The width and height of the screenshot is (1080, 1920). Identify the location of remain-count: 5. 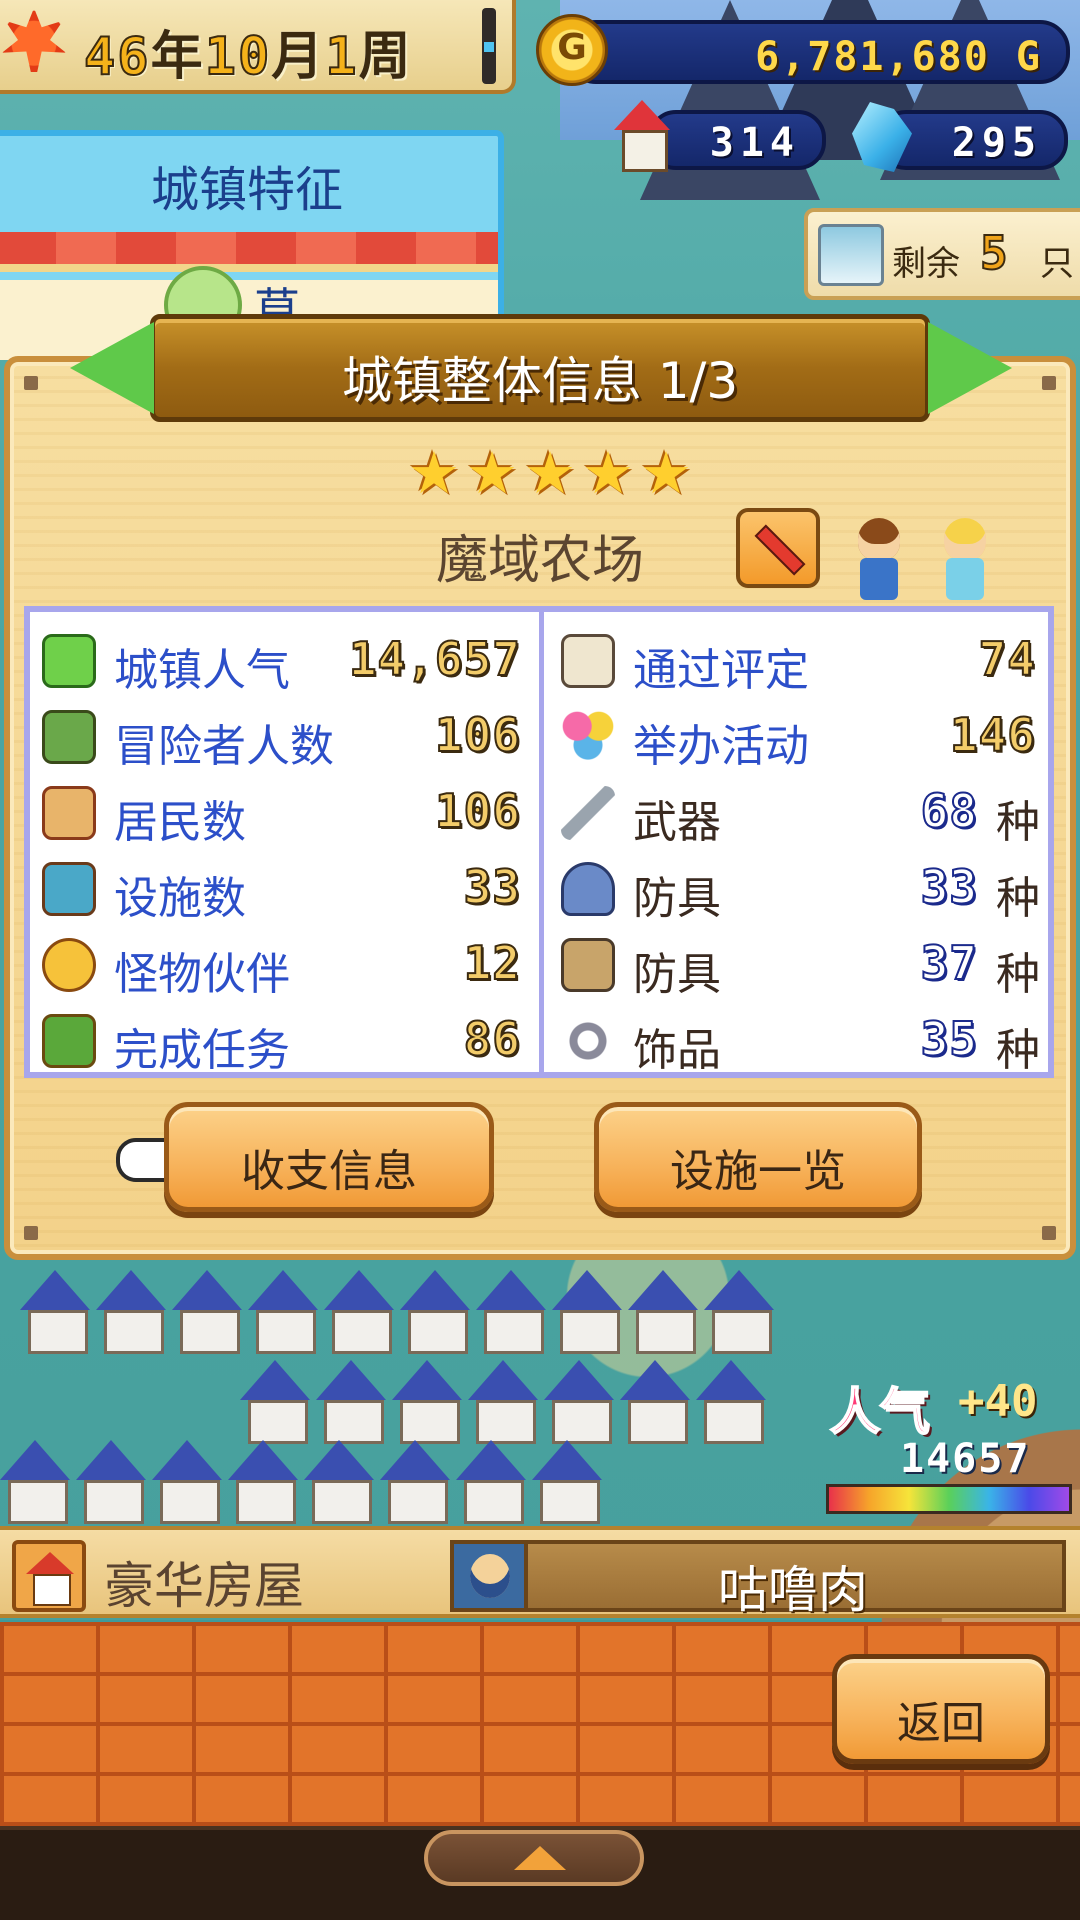
(994, 253).